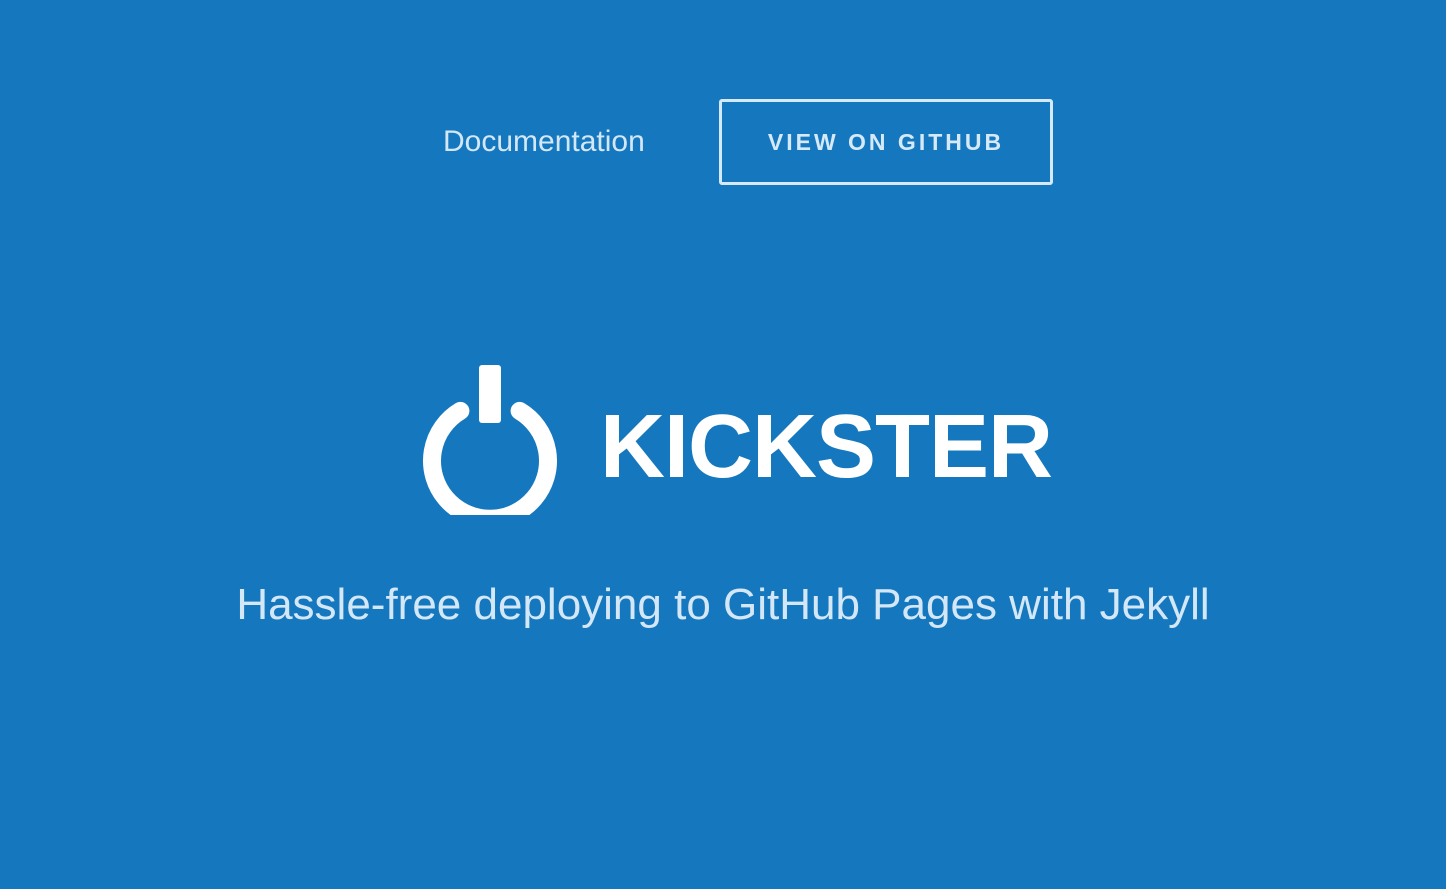  I want to click on view-on-github-button: VIEW ON GITHUB, so click(886, 142).